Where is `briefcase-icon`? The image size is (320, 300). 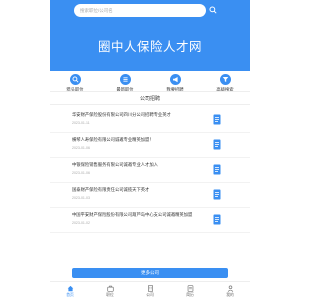
briefcase-icon is located at coordinates (110, 288).